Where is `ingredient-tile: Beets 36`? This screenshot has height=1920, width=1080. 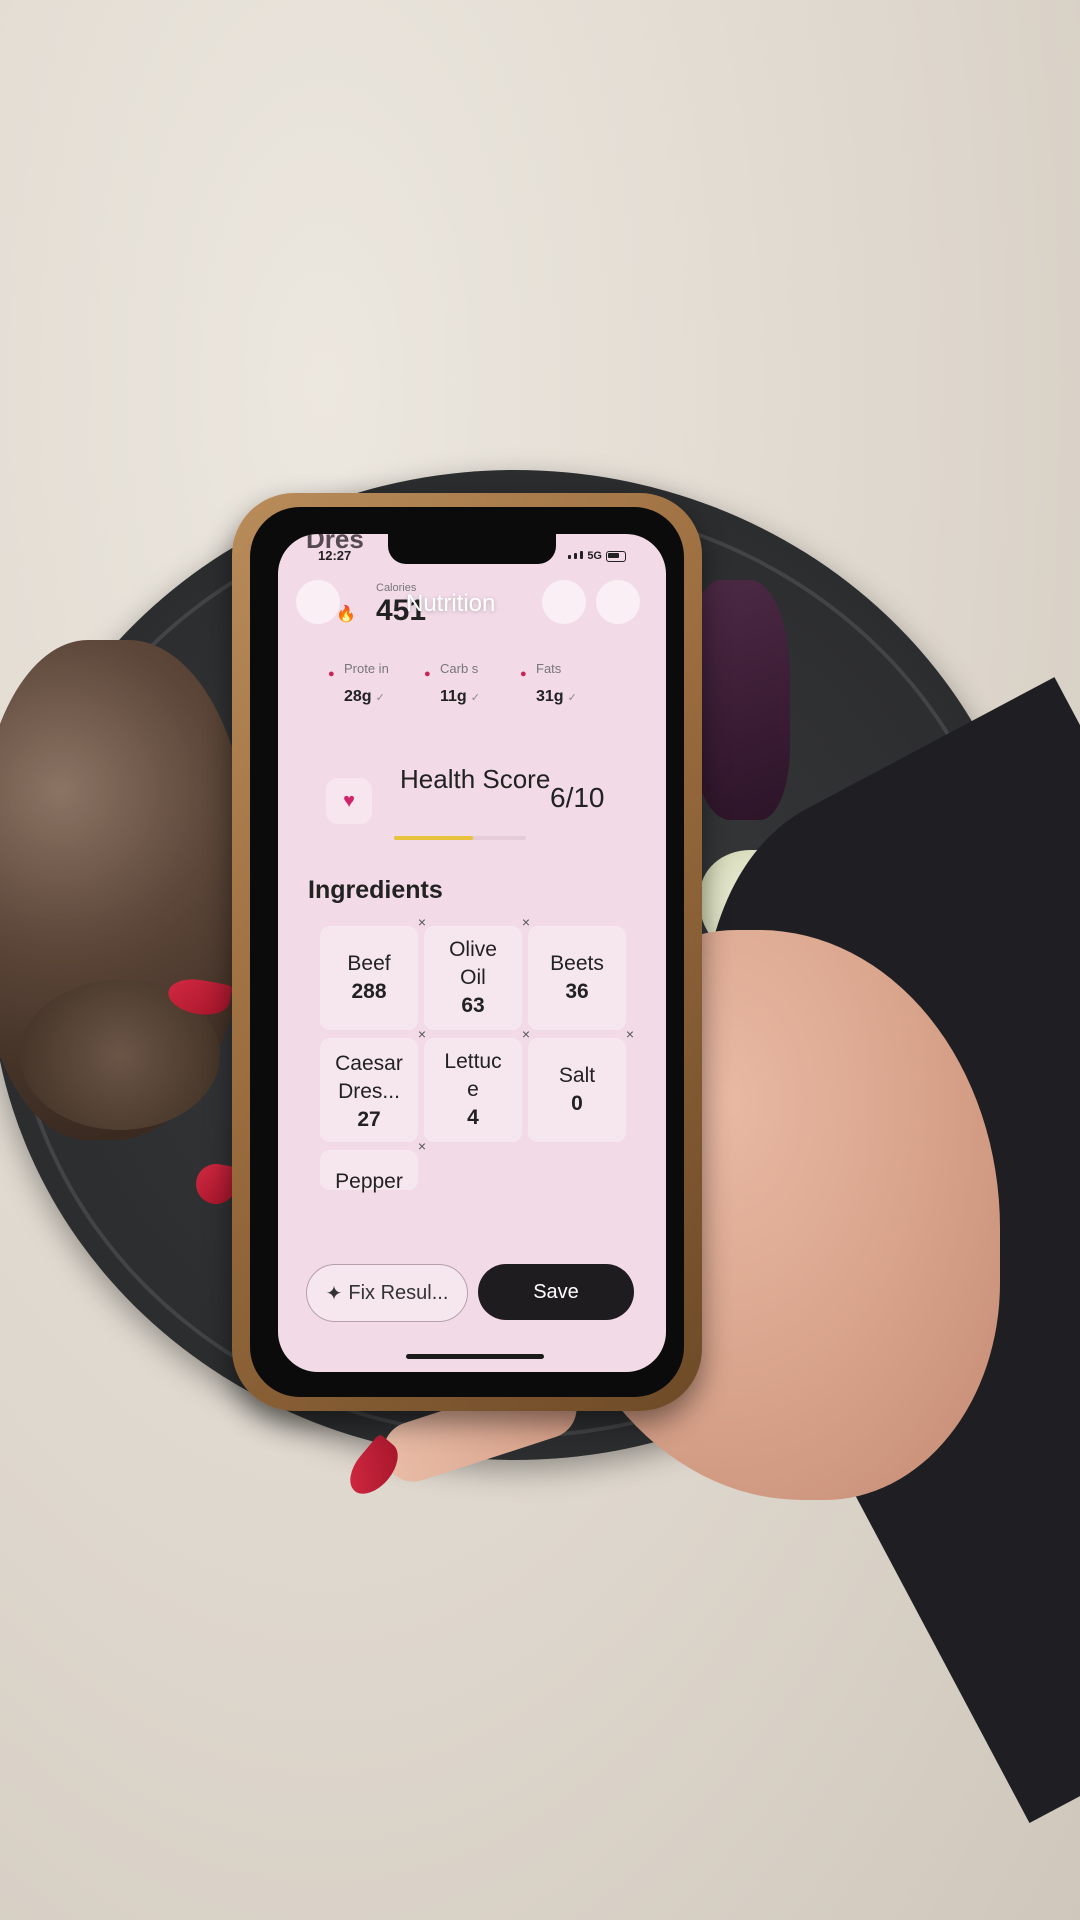
ingredient-tile: Beets 36 is located at coordinates (577, 978).